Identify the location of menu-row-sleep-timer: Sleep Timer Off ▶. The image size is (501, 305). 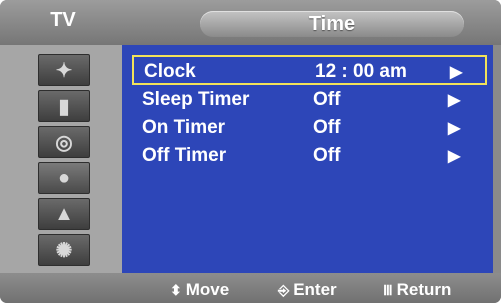
(309, 100).